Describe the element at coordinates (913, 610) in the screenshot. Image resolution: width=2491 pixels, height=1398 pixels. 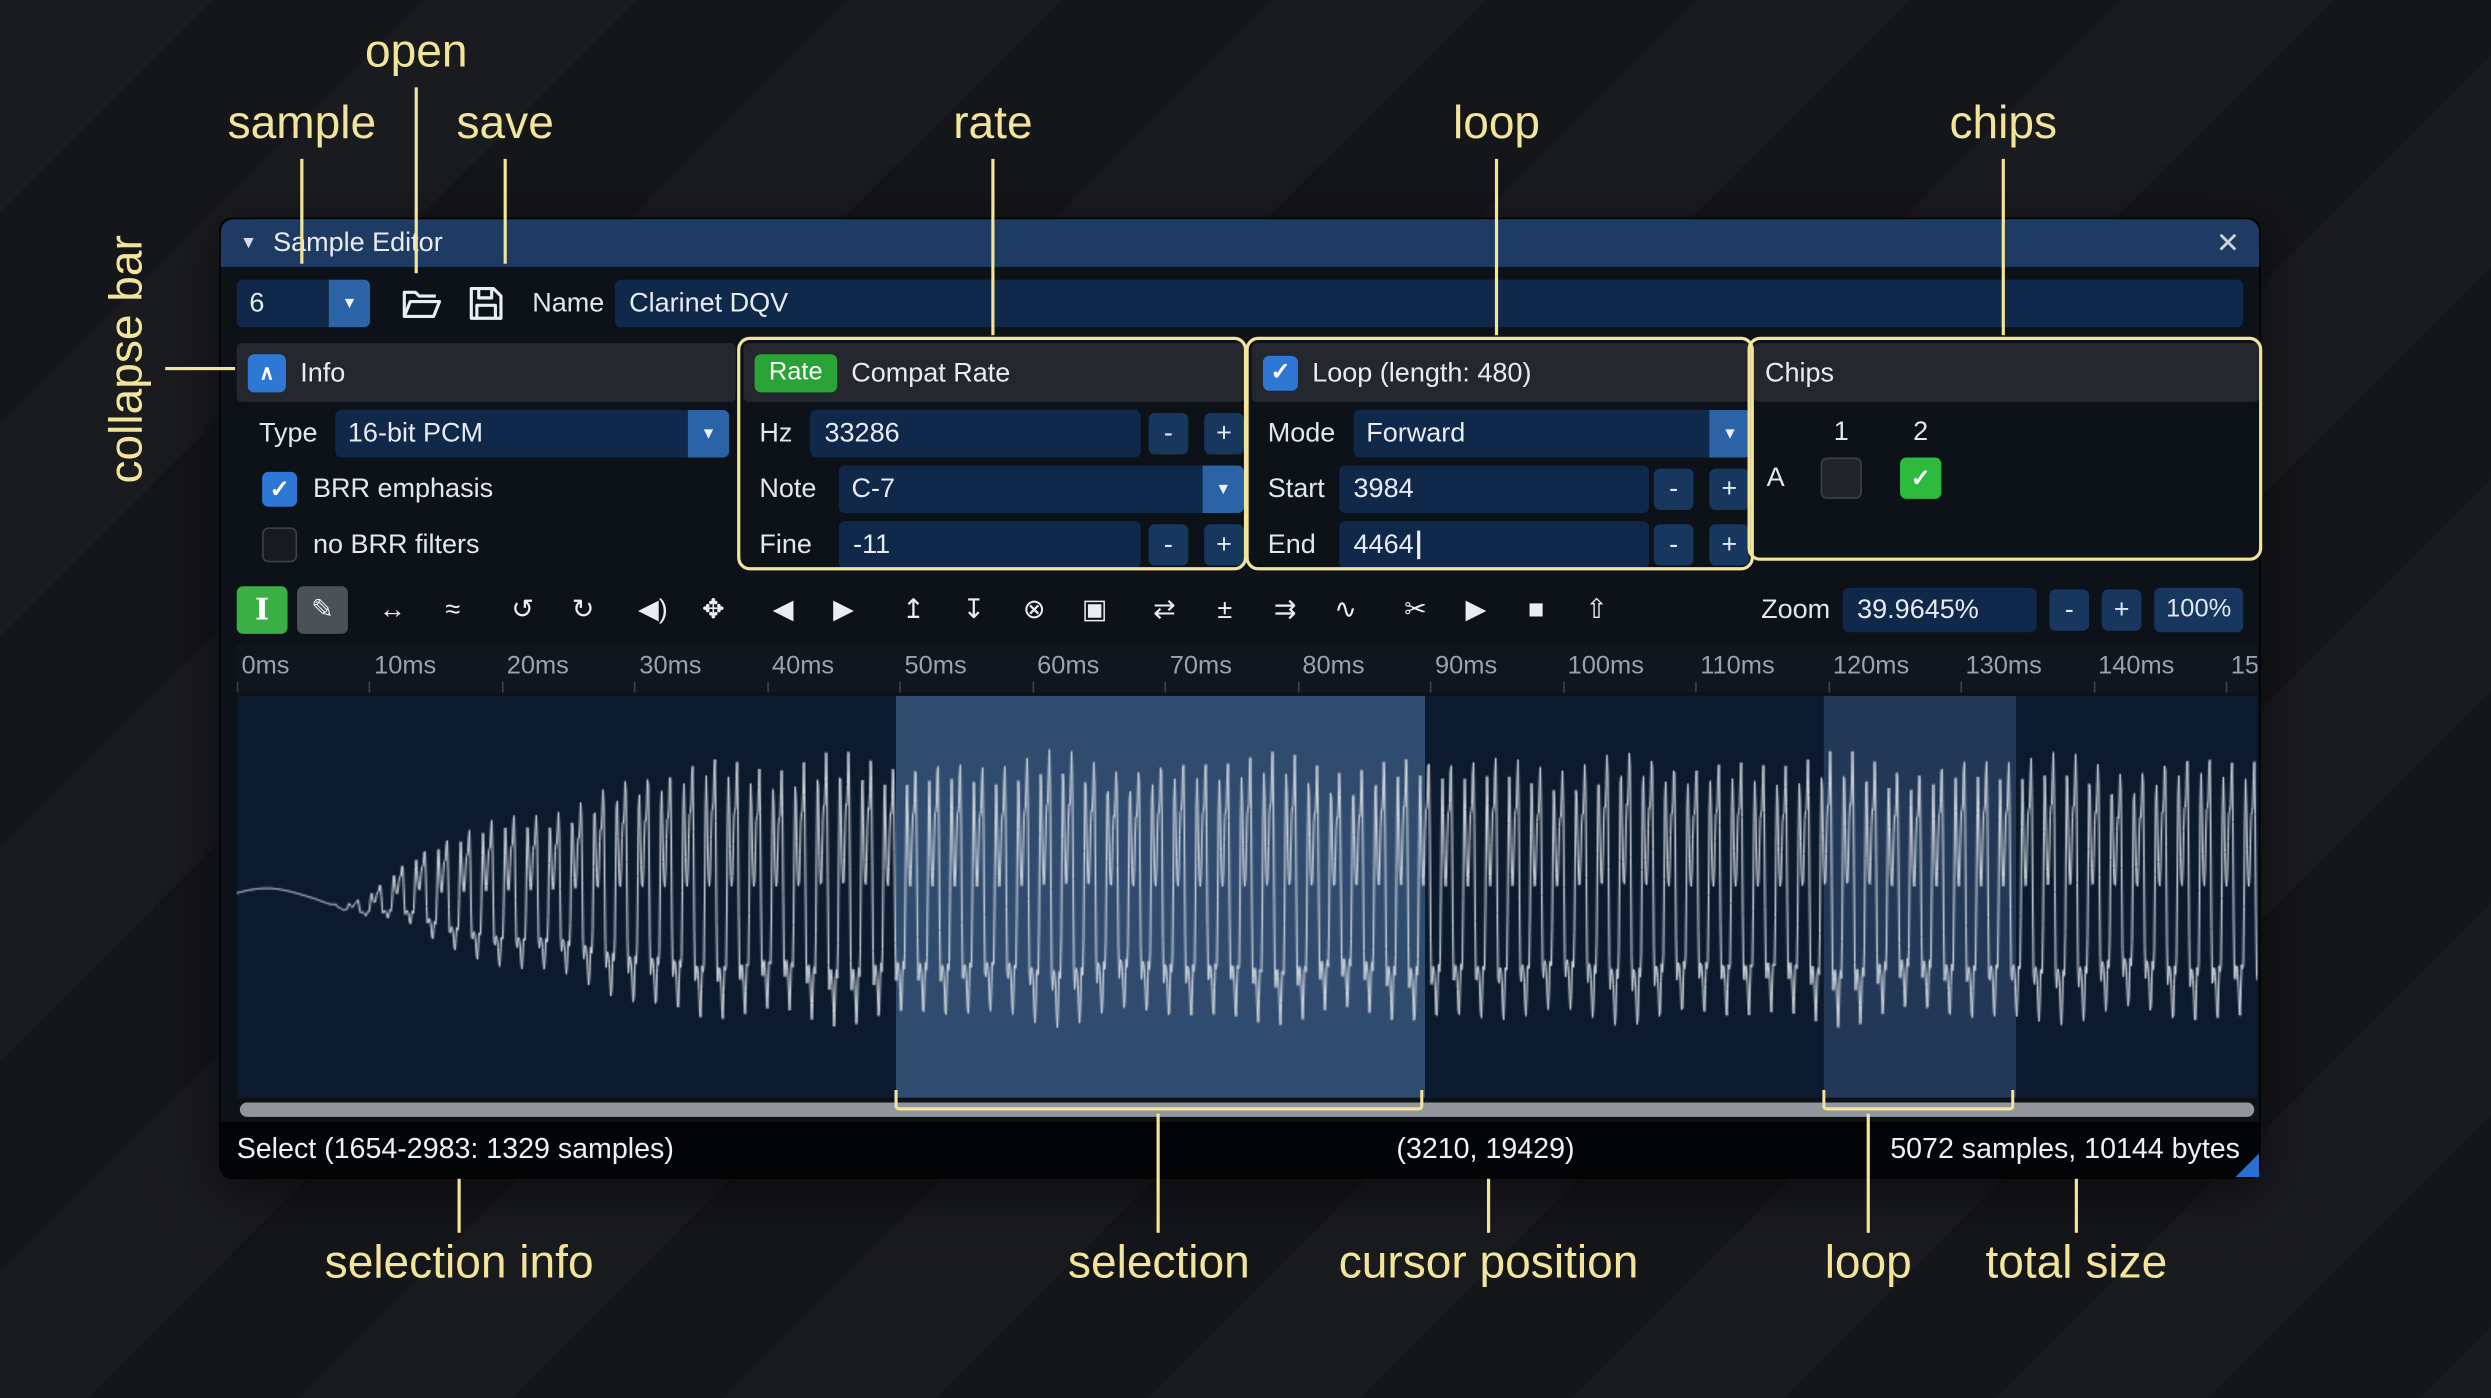
I see `fade-in-button: ↥` at that location.